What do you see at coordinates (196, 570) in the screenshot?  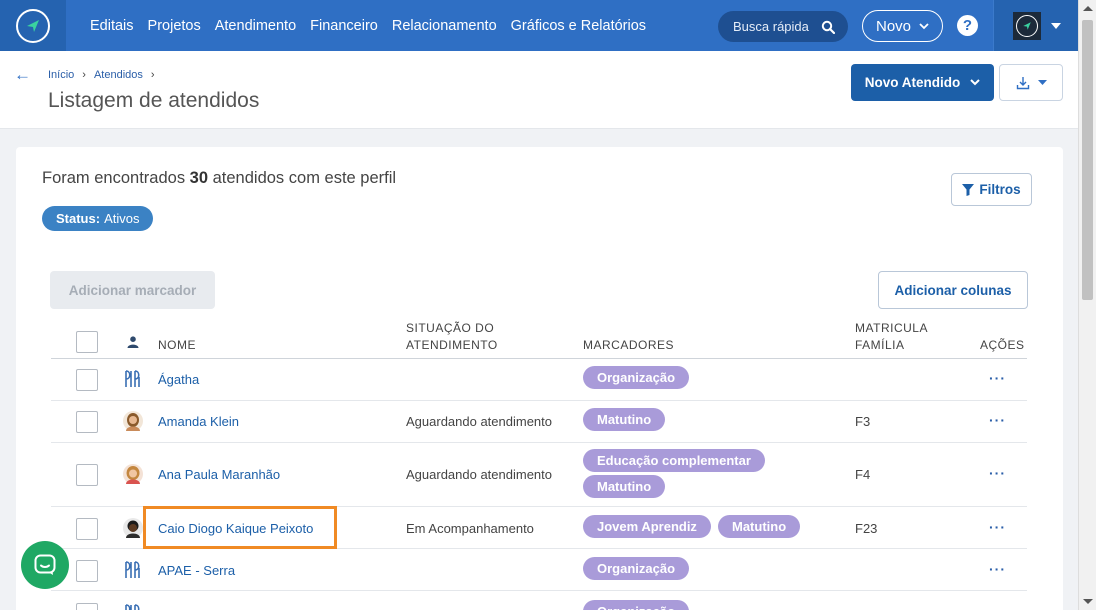 I see `row-name-link: APAE - Serra` at bounding box center [196, 570].